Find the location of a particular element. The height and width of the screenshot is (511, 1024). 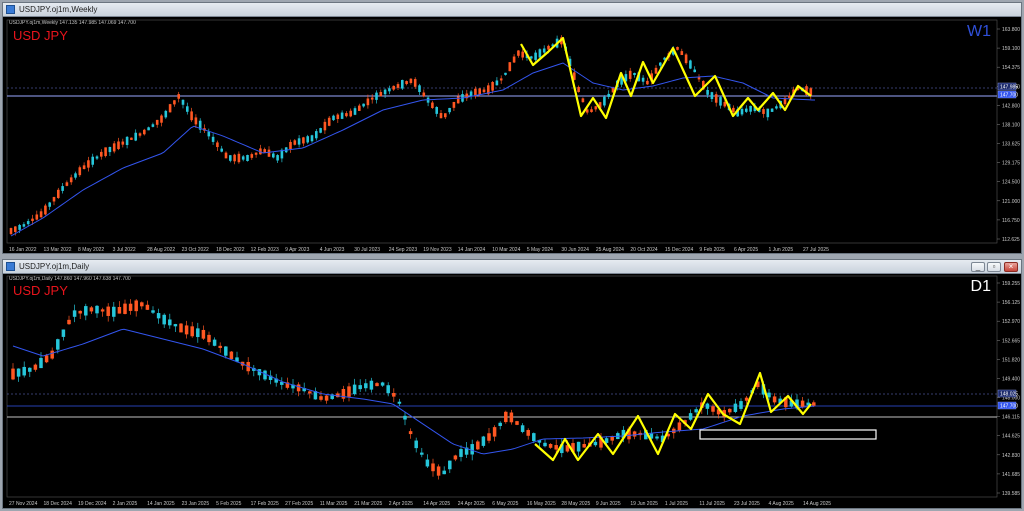

price-axis-label: 151.820 is located at coordinates (1011, 360).